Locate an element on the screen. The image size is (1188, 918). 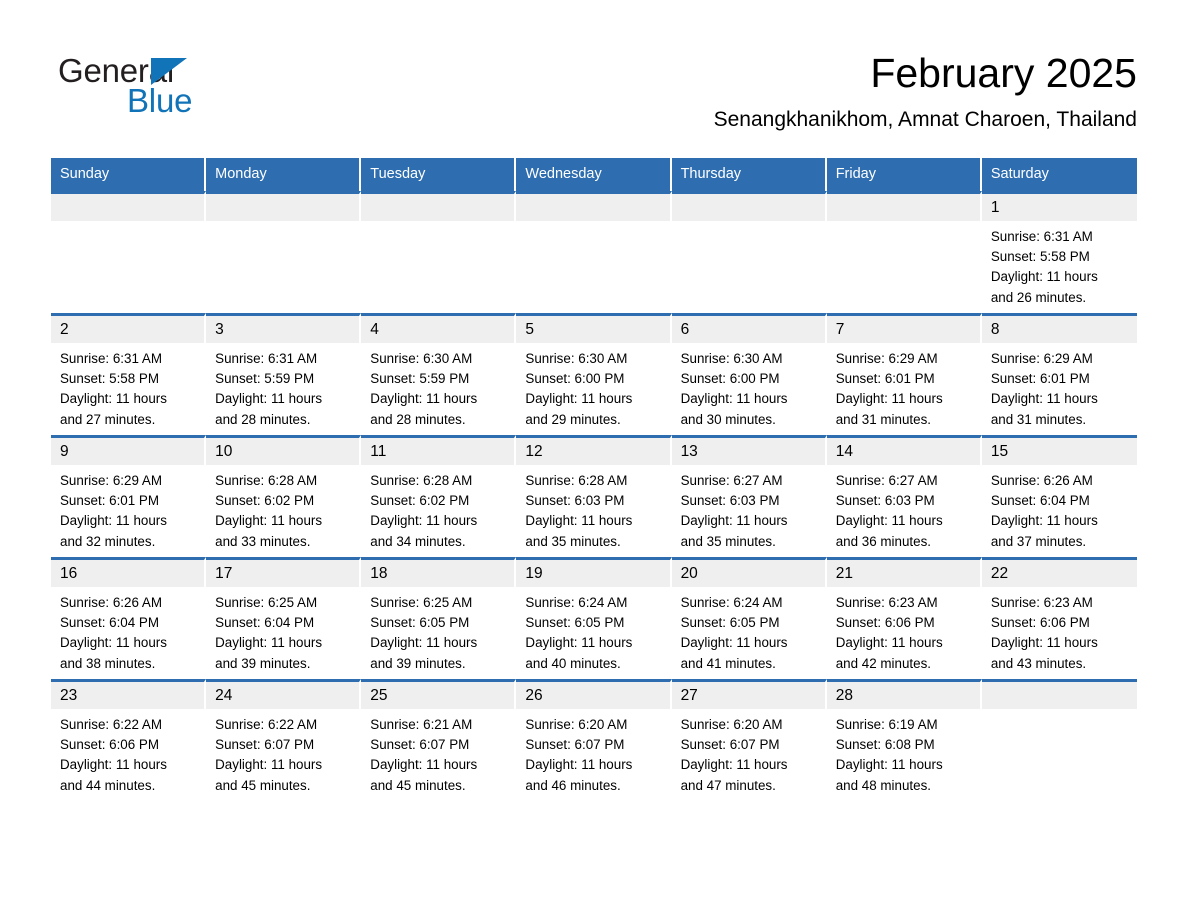
daylight-duration-line2: and 37 minutes. is located at coordinates (1038, 541).